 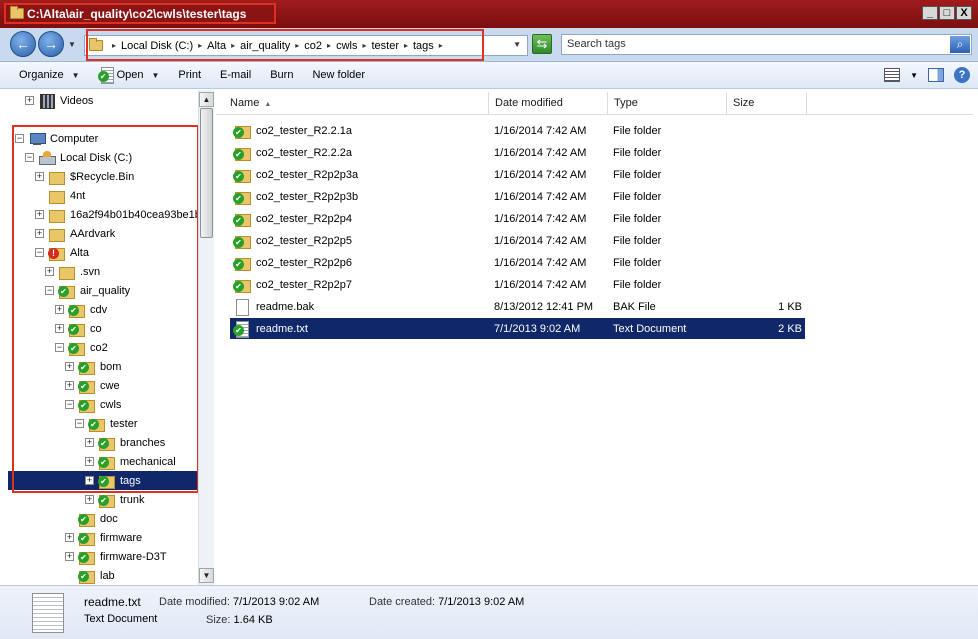 What do you see at coordinates (125, 442) in the screenshot?
I see `tree-item-branches: + branches` at bounding box center [125, 442].